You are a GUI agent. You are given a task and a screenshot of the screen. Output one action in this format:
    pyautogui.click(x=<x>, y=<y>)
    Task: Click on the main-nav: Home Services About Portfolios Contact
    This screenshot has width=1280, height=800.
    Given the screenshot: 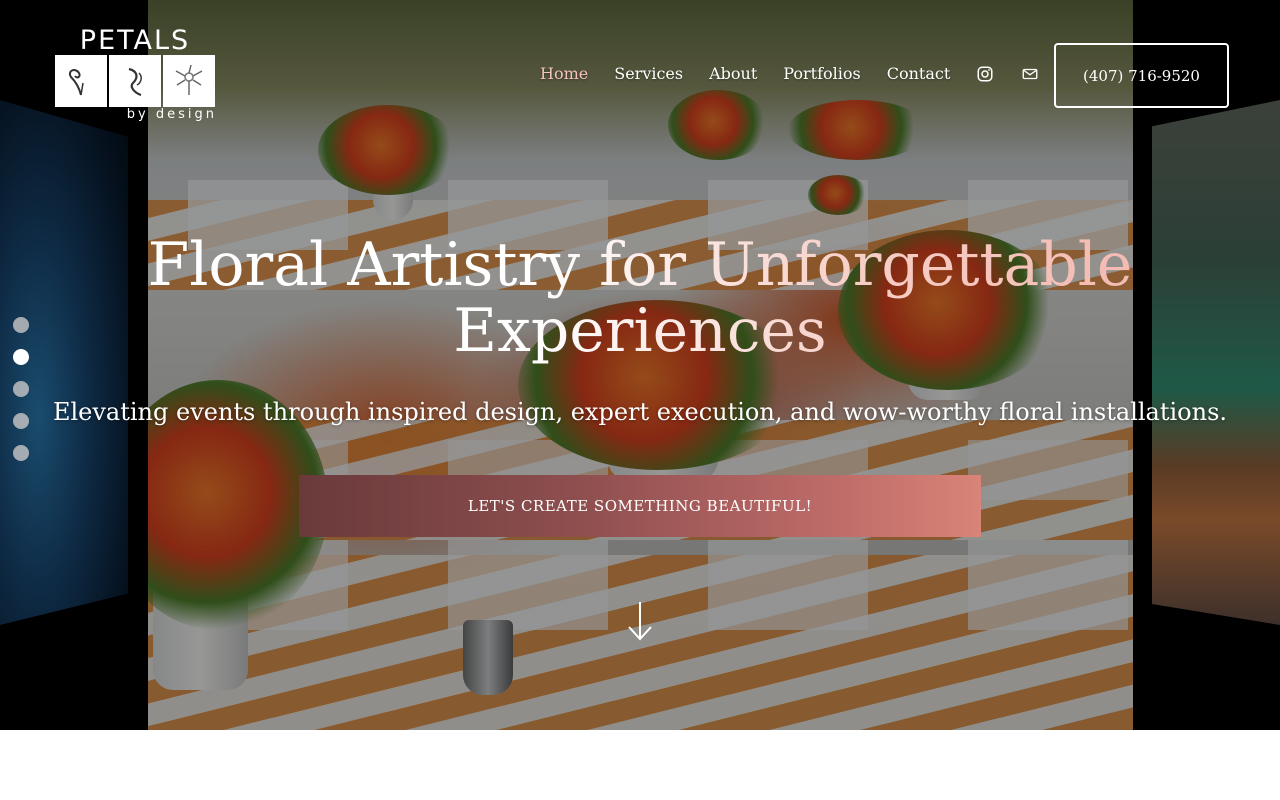 What is the action you would take?
    pyautogui.click(x=803, y=74)
    